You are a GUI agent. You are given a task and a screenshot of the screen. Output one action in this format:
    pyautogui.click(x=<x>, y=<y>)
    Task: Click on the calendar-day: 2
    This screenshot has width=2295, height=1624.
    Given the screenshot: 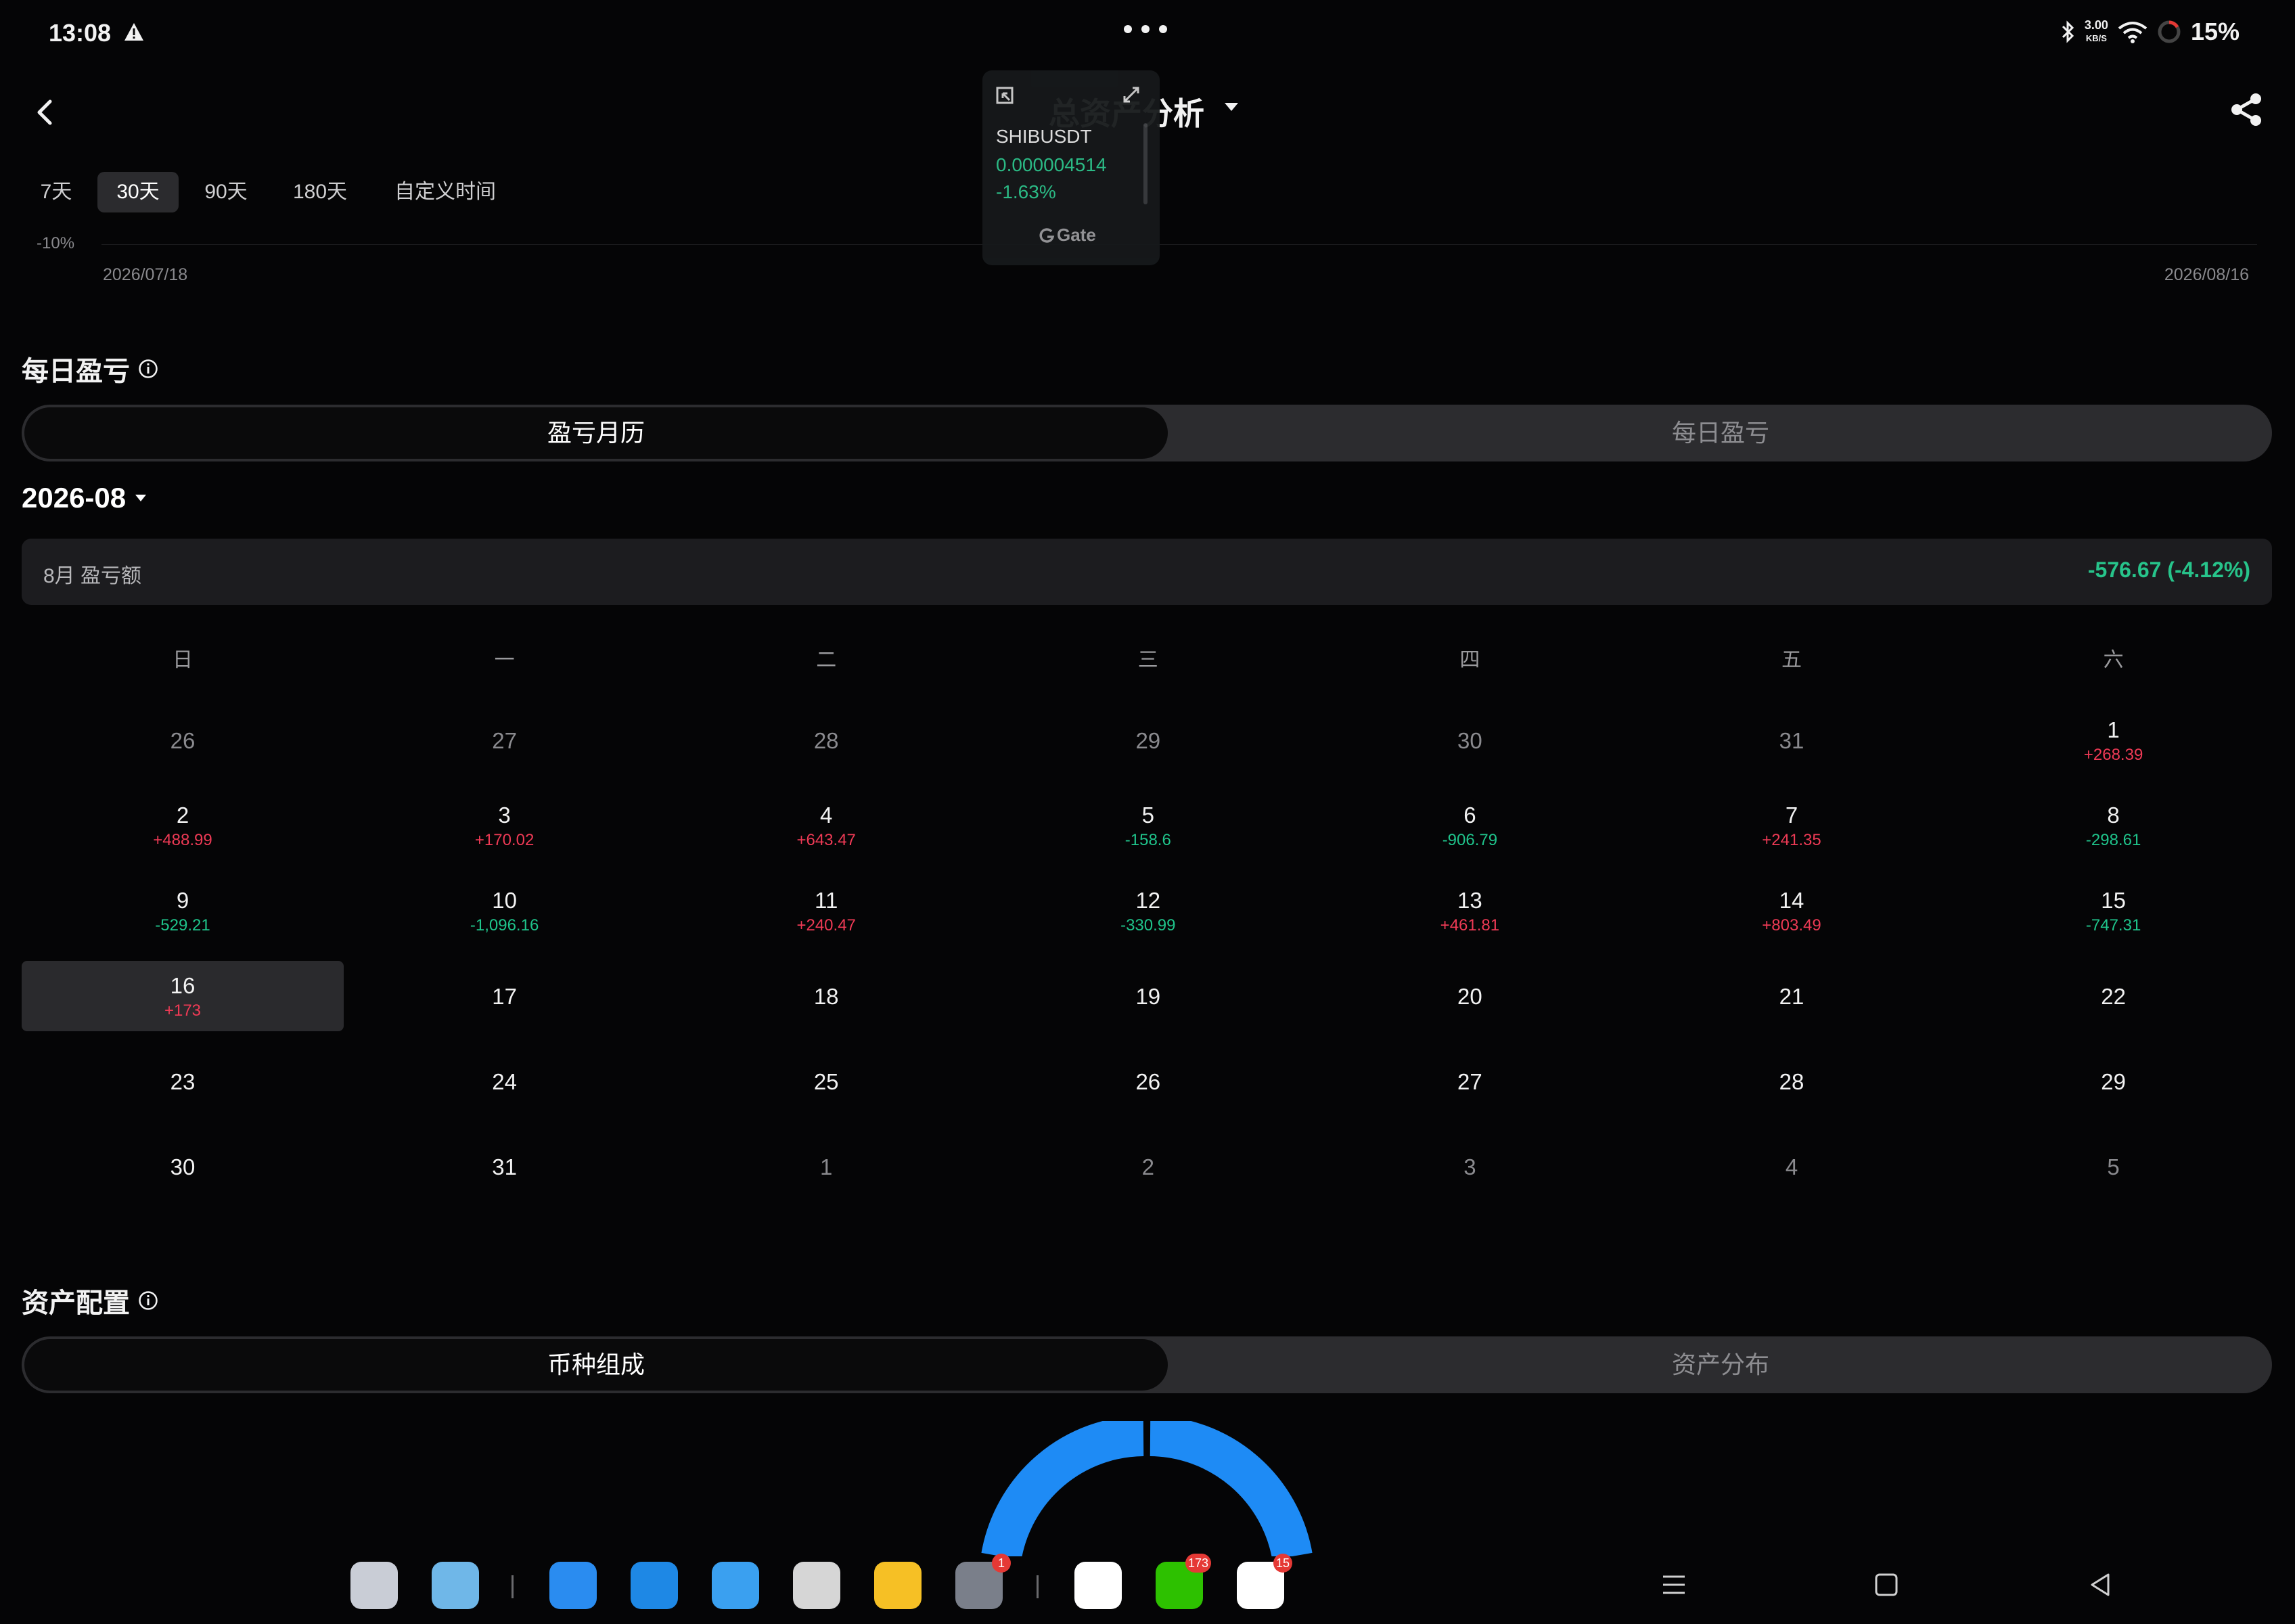 What is the action you would take?
    pyautogui.click(x=1148, y=1166)
    